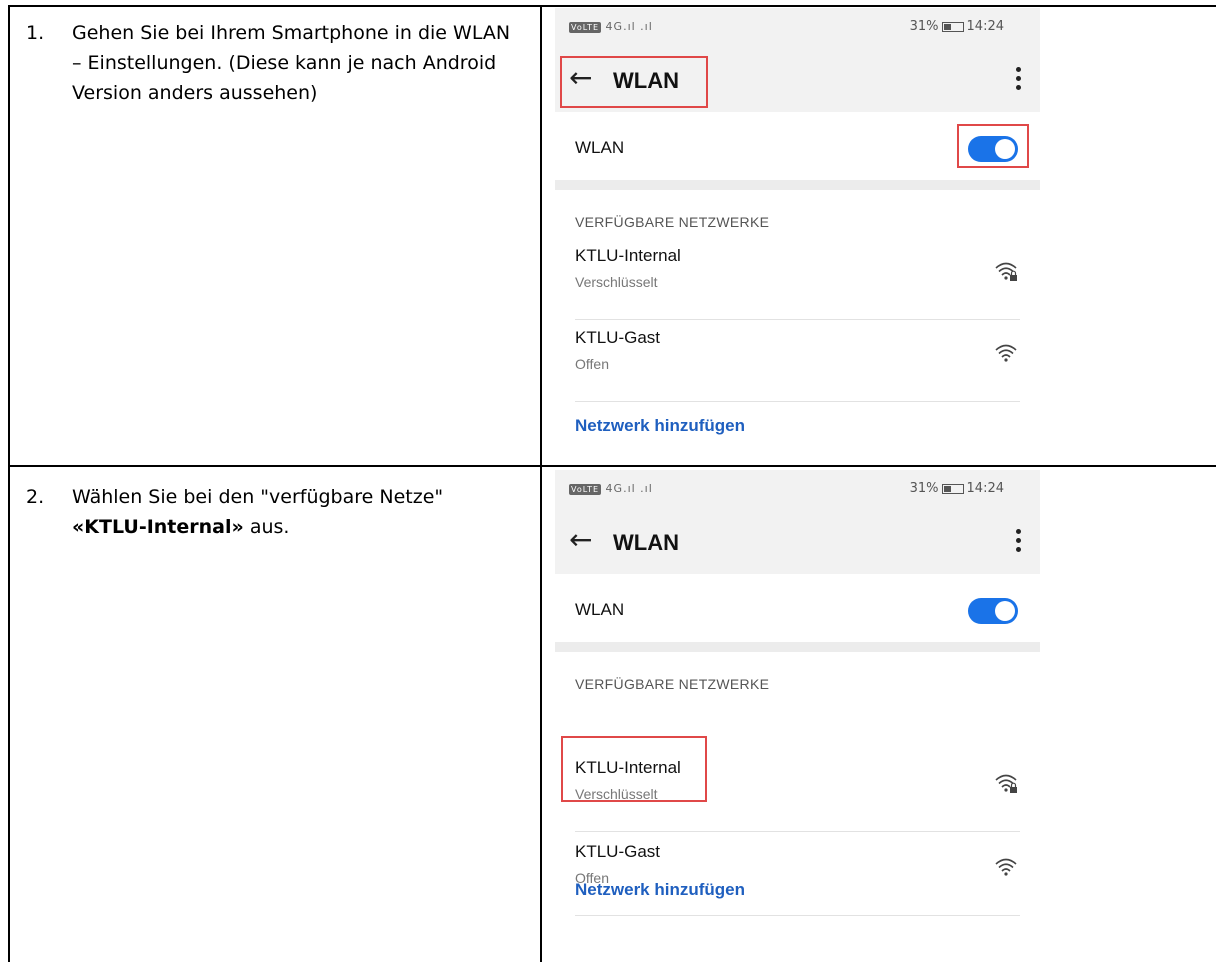 The image size is (1216, 962). I want to click on wlan-toggle-row: WLAN, so click(797, 608).